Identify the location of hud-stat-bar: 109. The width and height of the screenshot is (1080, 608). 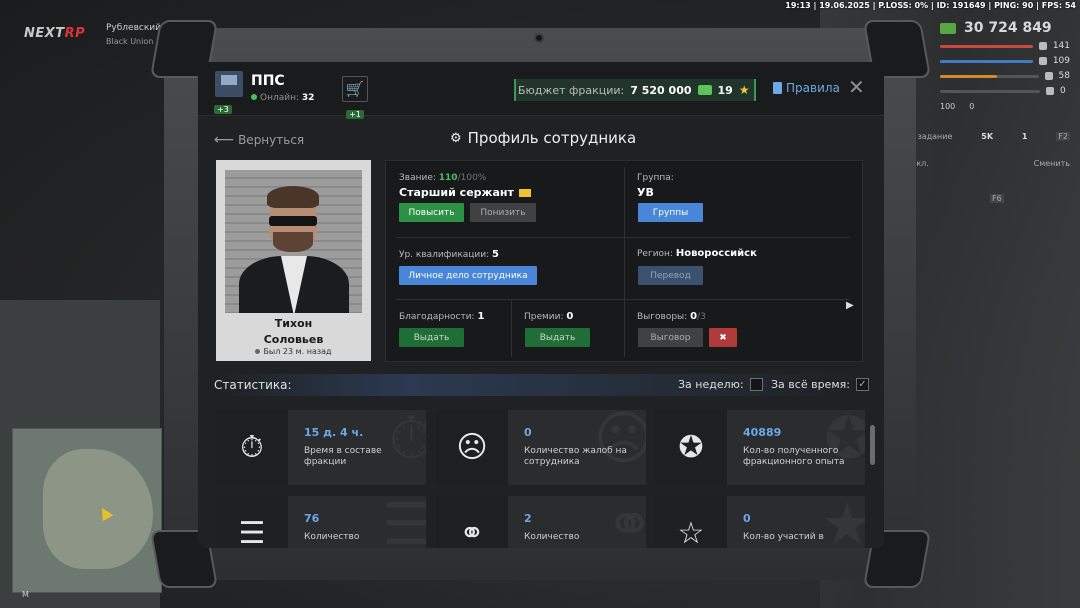
(1005, 61).